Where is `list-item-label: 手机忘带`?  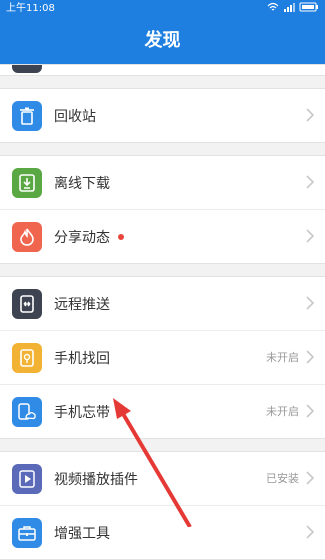
list-item-label: 手机忘带 is located at coordinates (82, 412).